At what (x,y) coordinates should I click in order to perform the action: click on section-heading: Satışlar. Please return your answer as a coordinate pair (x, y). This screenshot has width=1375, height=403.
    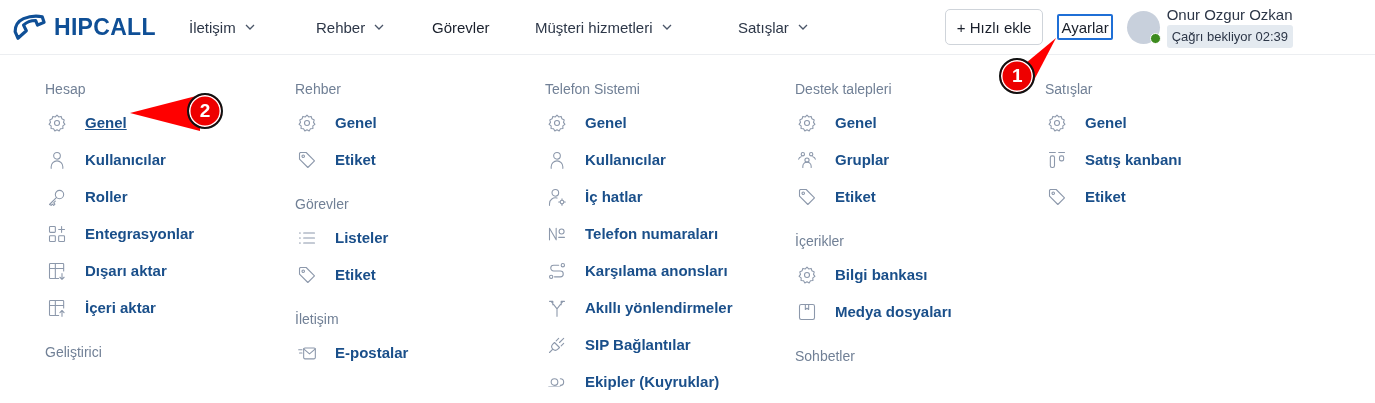
    Looking at the image, I should click on (1069, 89).